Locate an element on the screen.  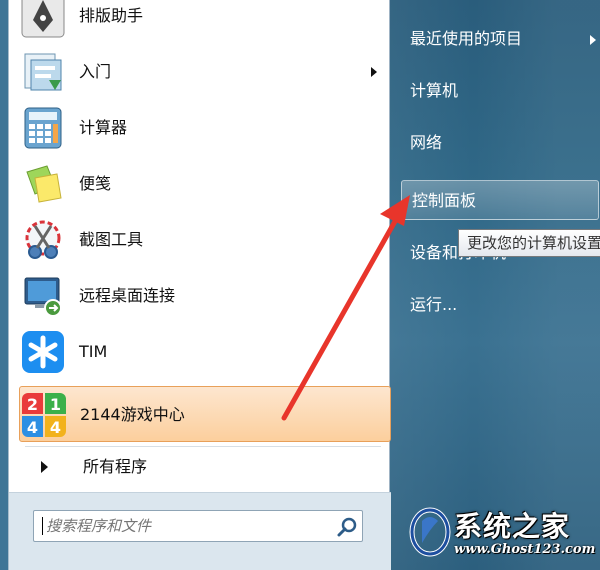
tim-star-icon is located at coordinates (43, 352).